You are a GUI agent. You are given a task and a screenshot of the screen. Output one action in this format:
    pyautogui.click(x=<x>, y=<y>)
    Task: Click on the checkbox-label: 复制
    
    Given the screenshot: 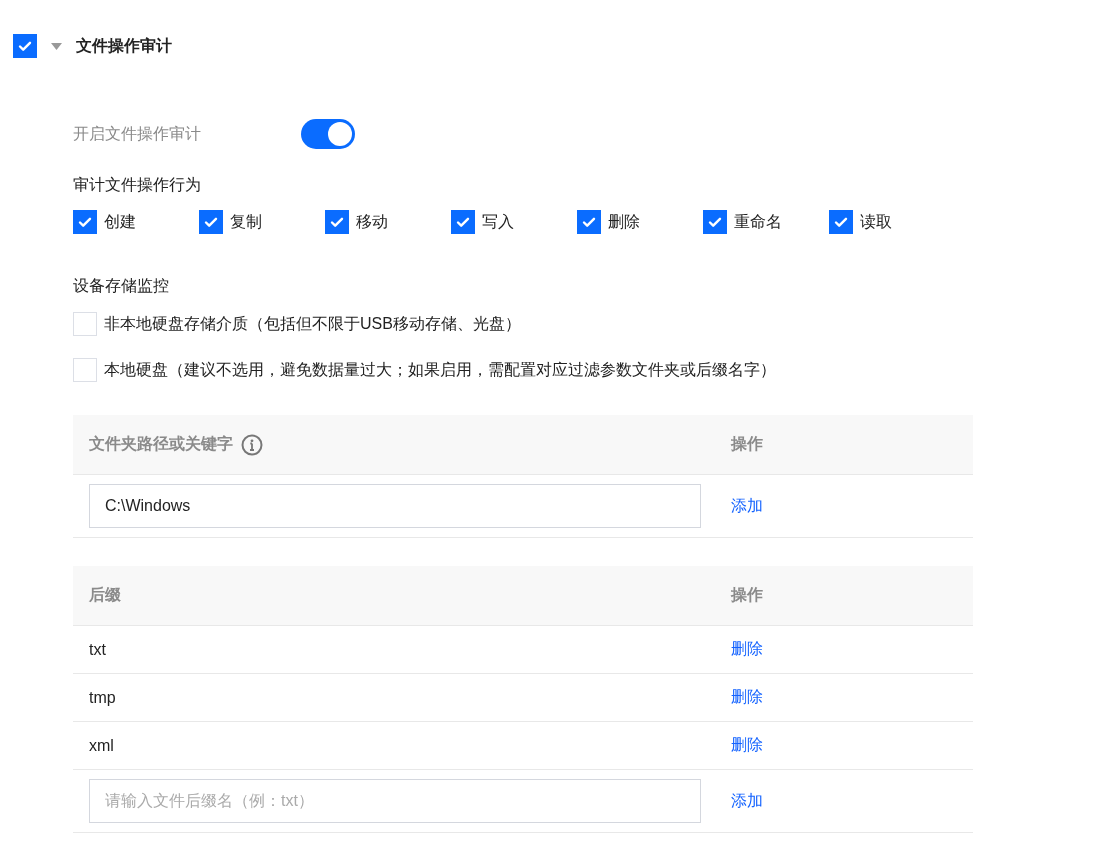 What is the action you would take?
    pyautogui.click(x=246, y=221)
    